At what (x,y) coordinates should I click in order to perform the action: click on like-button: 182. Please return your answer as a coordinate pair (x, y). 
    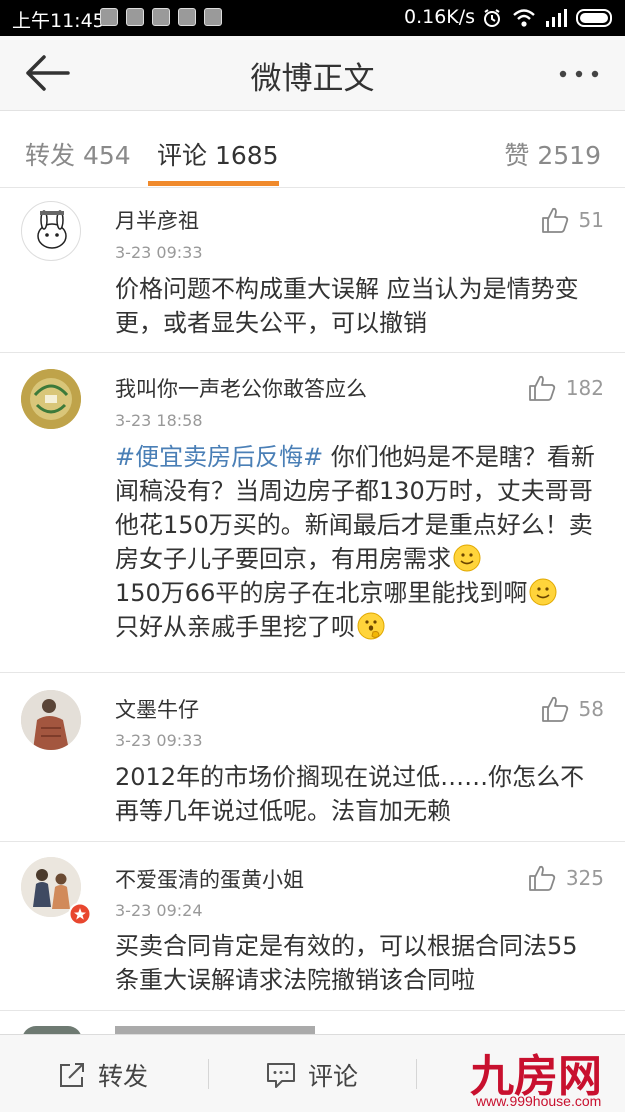
    Looking at the image, I should click on (566, 388).